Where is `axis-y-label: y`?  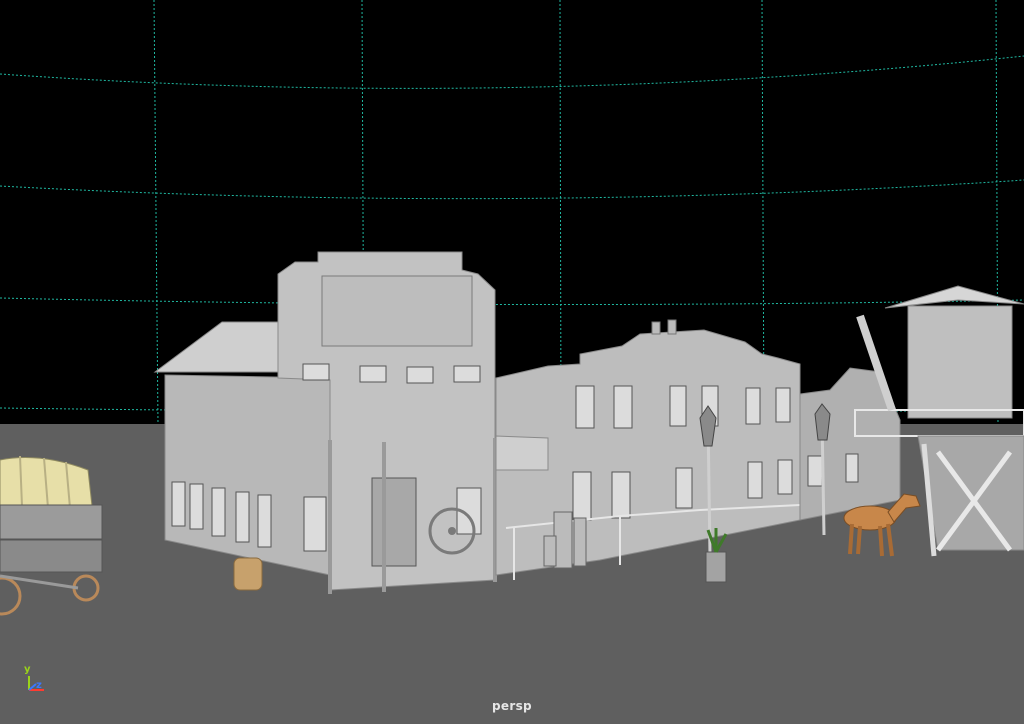 axis-y-label: y is located at coordinates (27, 669).